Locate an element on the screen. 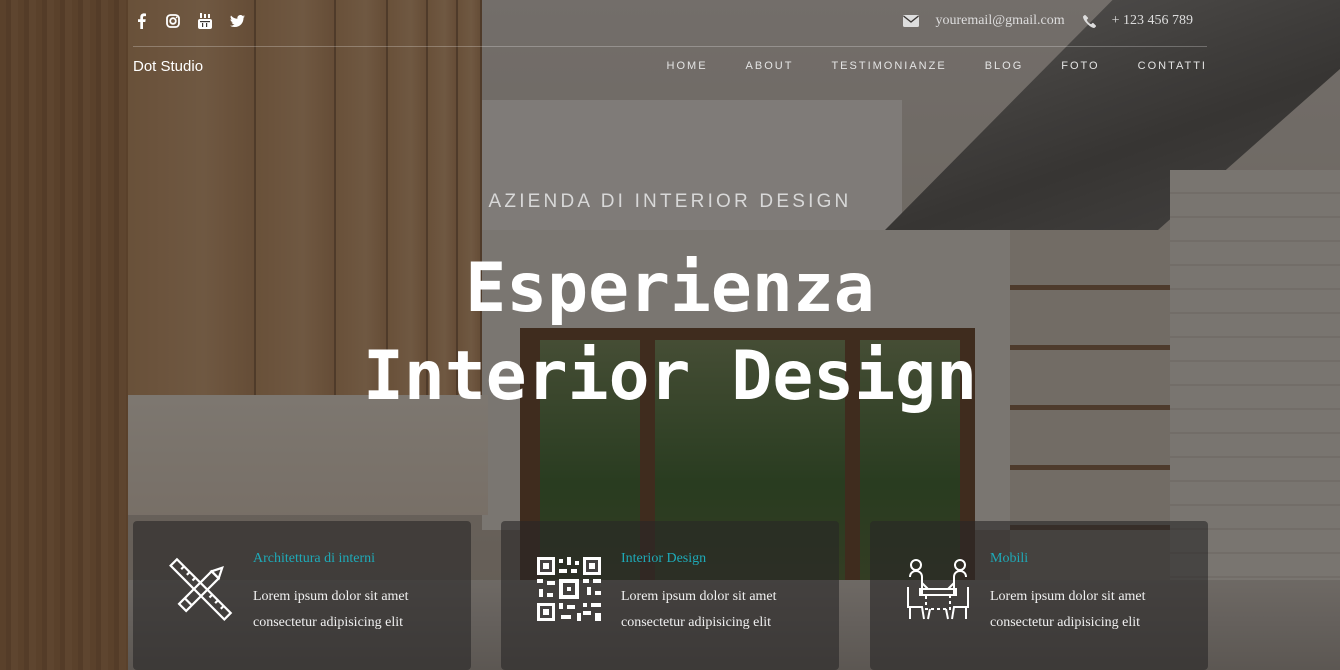  hero-eyebrow: AZIENDA DI INTERIOR DESIGN is located at coordinates (670, 201).